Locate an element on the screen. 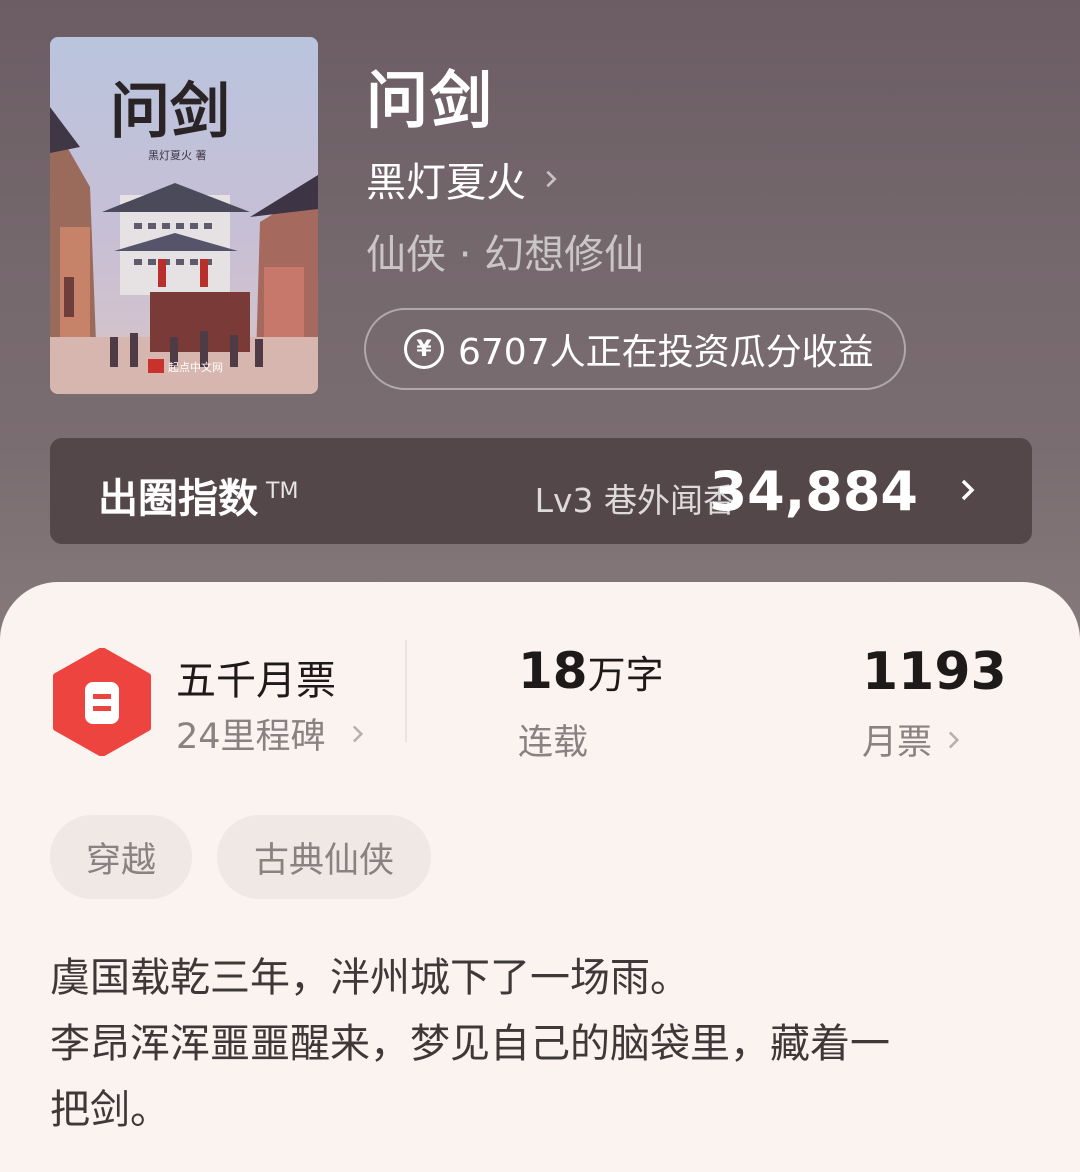  monthly-tickets-label: 月票 is located at coordinates (897, 743).